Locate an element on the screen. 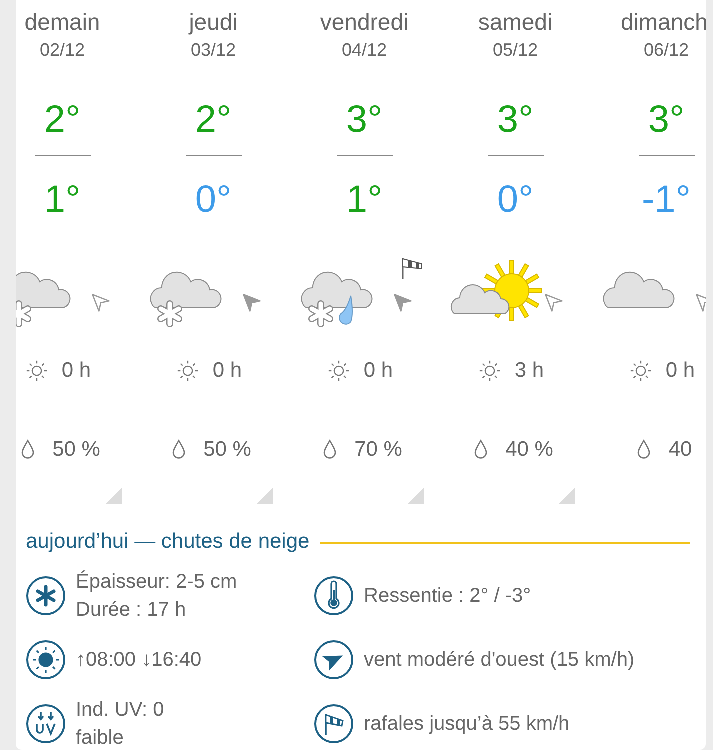 The image size is (713, 750). day-date: 02/12 is located at coordinates (63, 50).